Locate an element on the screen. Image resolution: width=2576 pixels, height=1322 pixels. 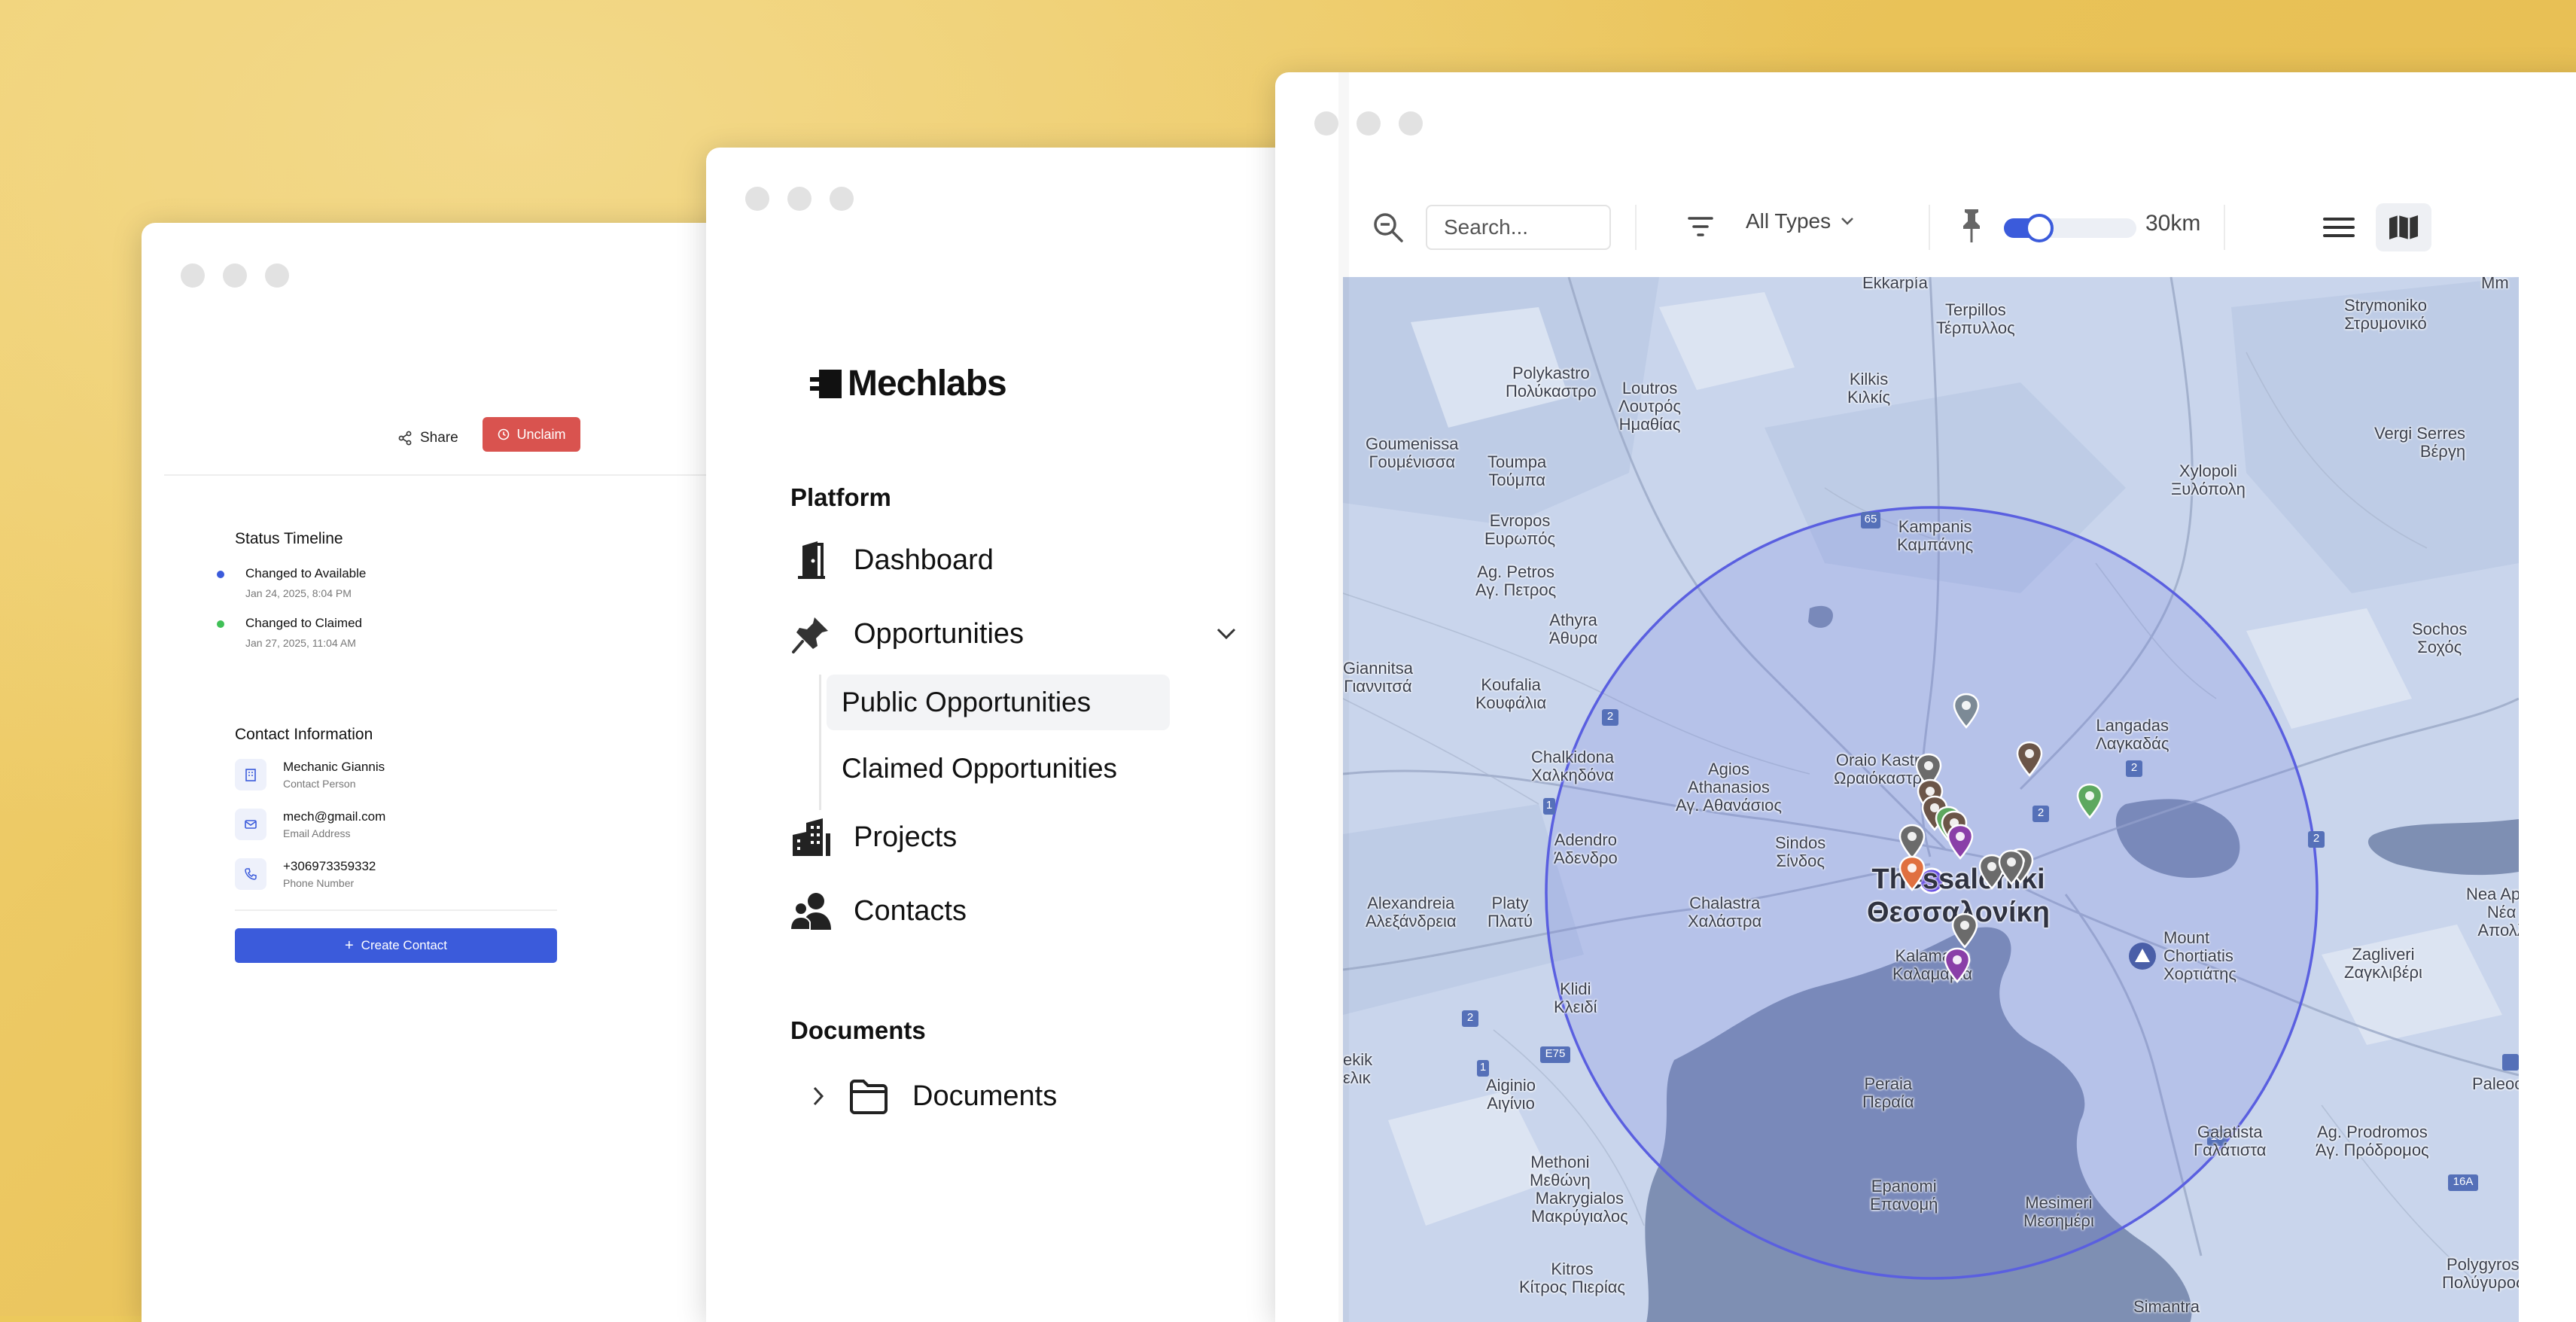
documents-header: Documents is located at coordinates (858, 1030).